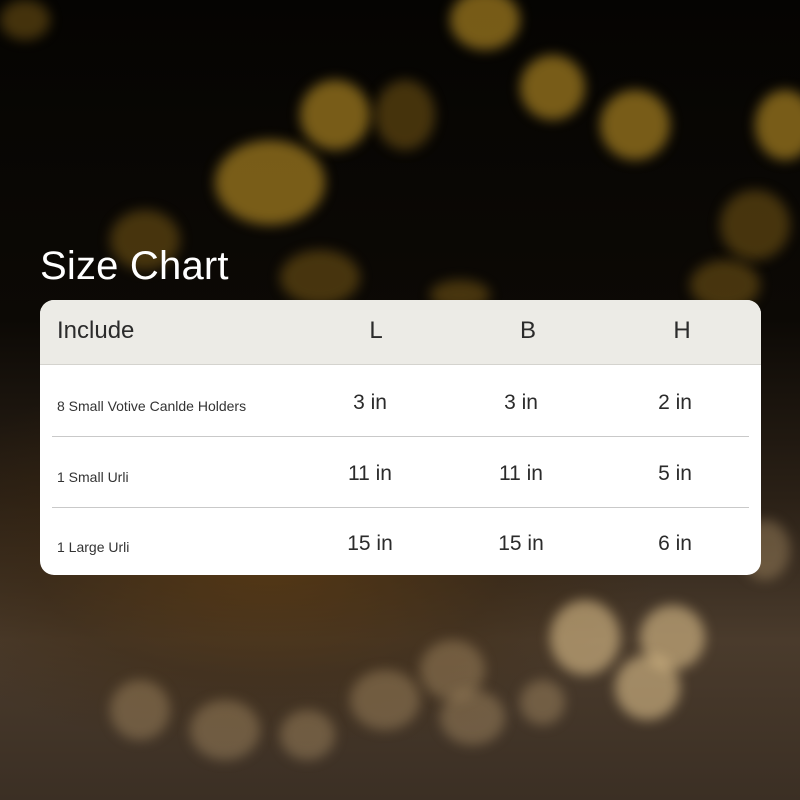 The height and width of the screenshot is (800, 800). I want to click on item-name: 1 Small Urli, so click(93, 477).